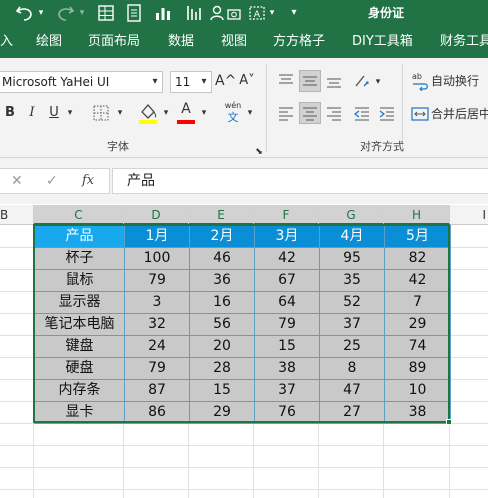 Image resolution: width=488 pixels, height=498 pixels. What do you see at coordinates (41, 13) in the screenshot?
I see `undo-dropdown-icon: ▾` at bounding box center [41, 13].